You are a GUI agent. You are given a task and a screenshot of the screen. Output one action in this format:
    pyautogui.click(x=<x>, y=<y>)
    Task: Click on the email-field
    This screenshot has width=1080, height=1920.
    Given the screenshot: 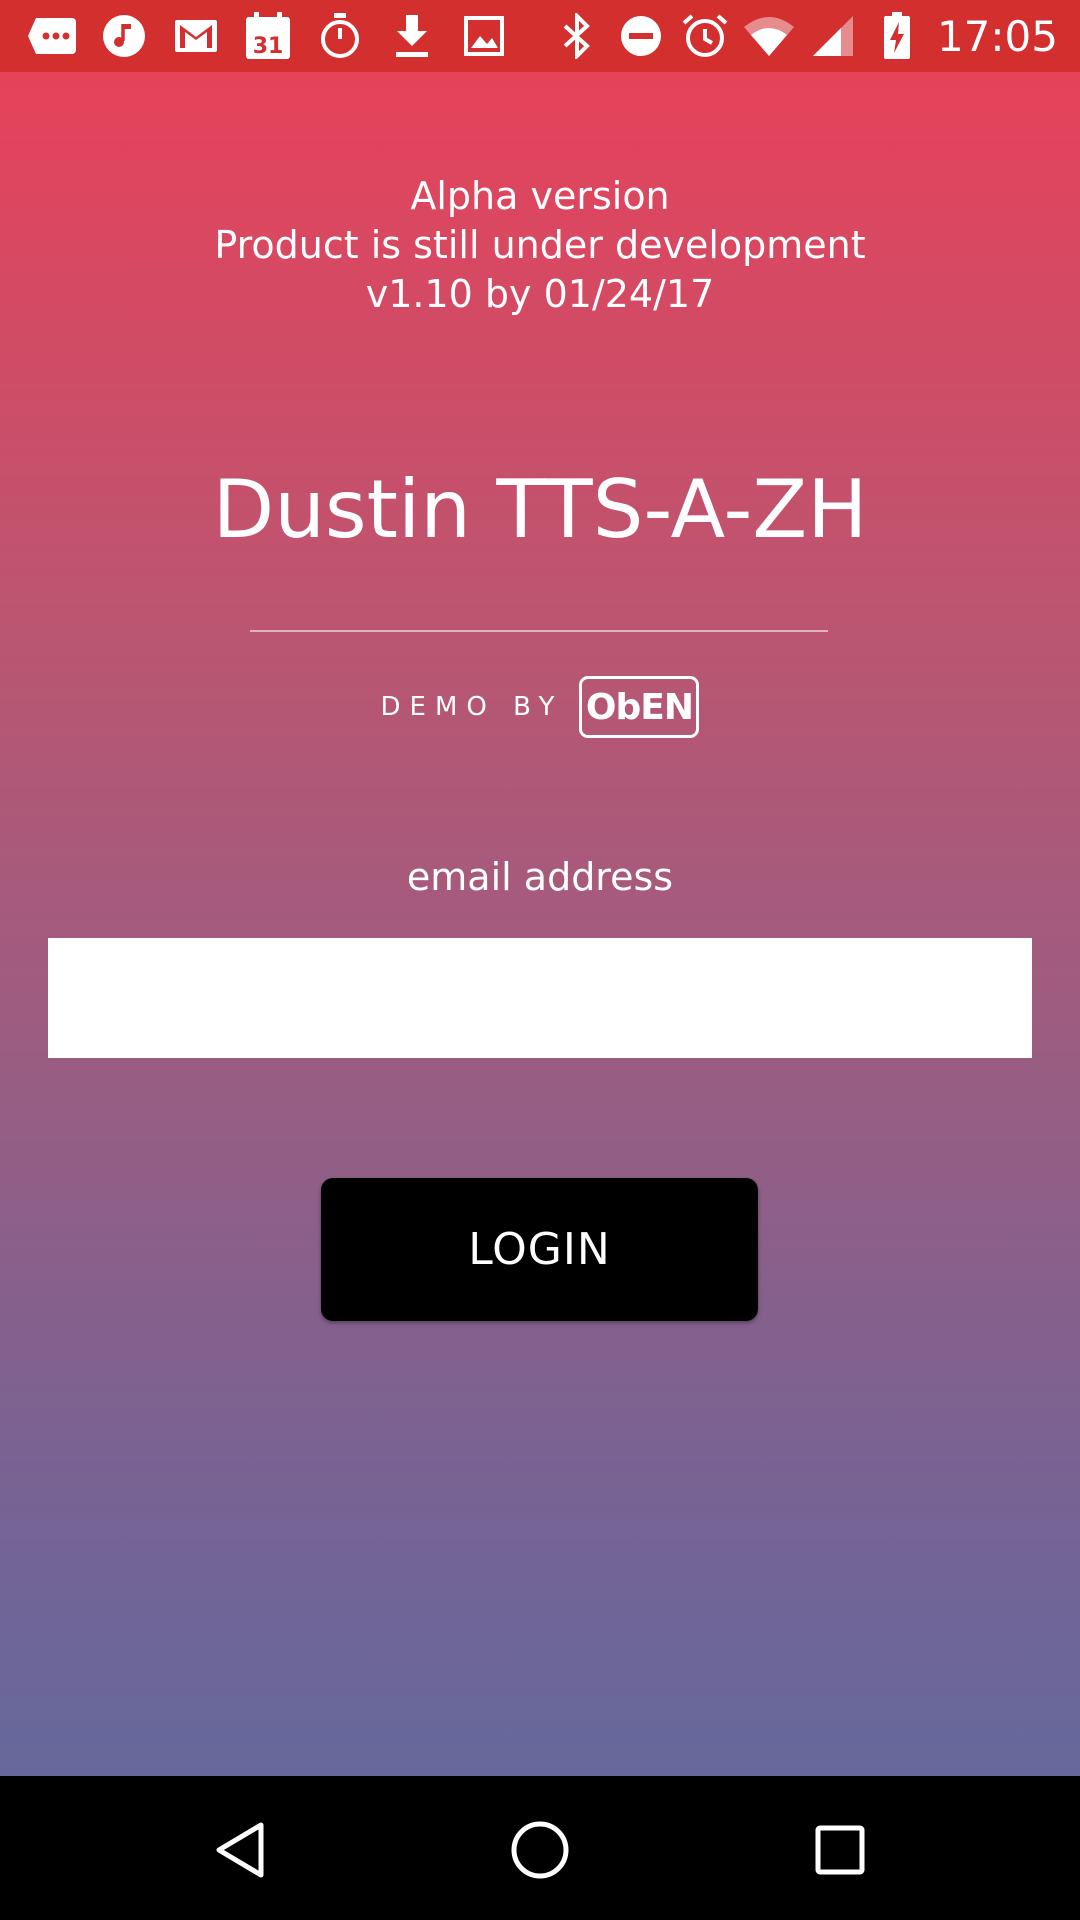 What is the action you would take?
    pyautogui.click(x=540, y=998)
    